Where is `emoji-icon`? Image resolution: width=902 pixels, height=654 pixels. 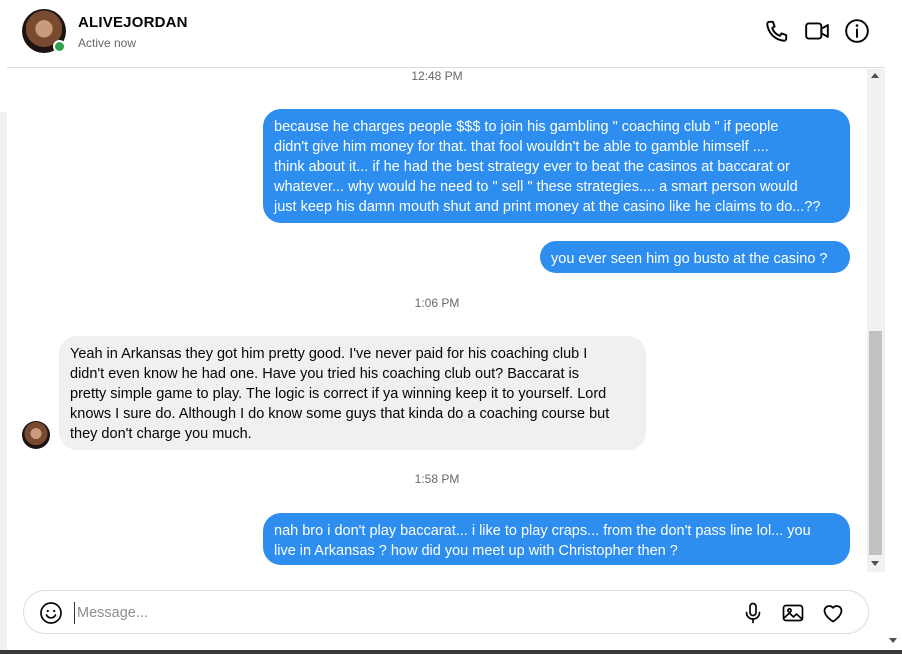 emoji-icon is located at coordinates (51, 613).